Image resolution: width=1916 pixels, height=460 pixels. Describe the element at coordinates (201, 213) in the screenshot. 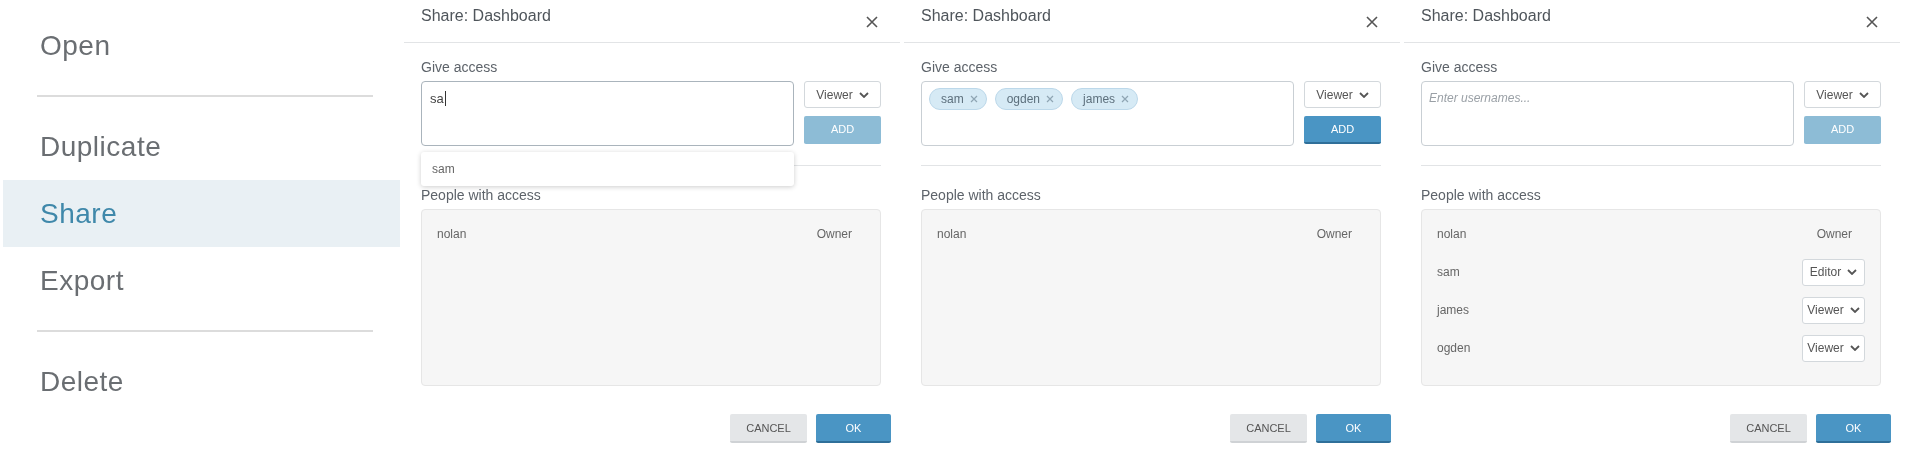

I see `menu-item: Share` at that location.